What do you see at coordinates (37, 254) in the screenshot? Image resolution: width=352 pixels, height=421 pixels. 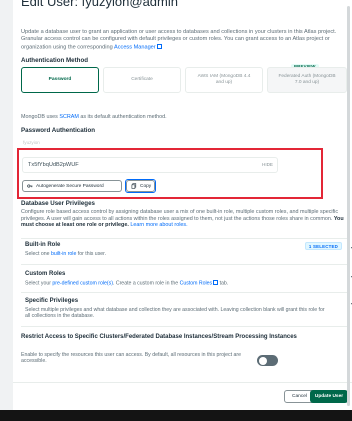 I see `builtin-desc-prefix: Select one` at bounding box center [37, 254].